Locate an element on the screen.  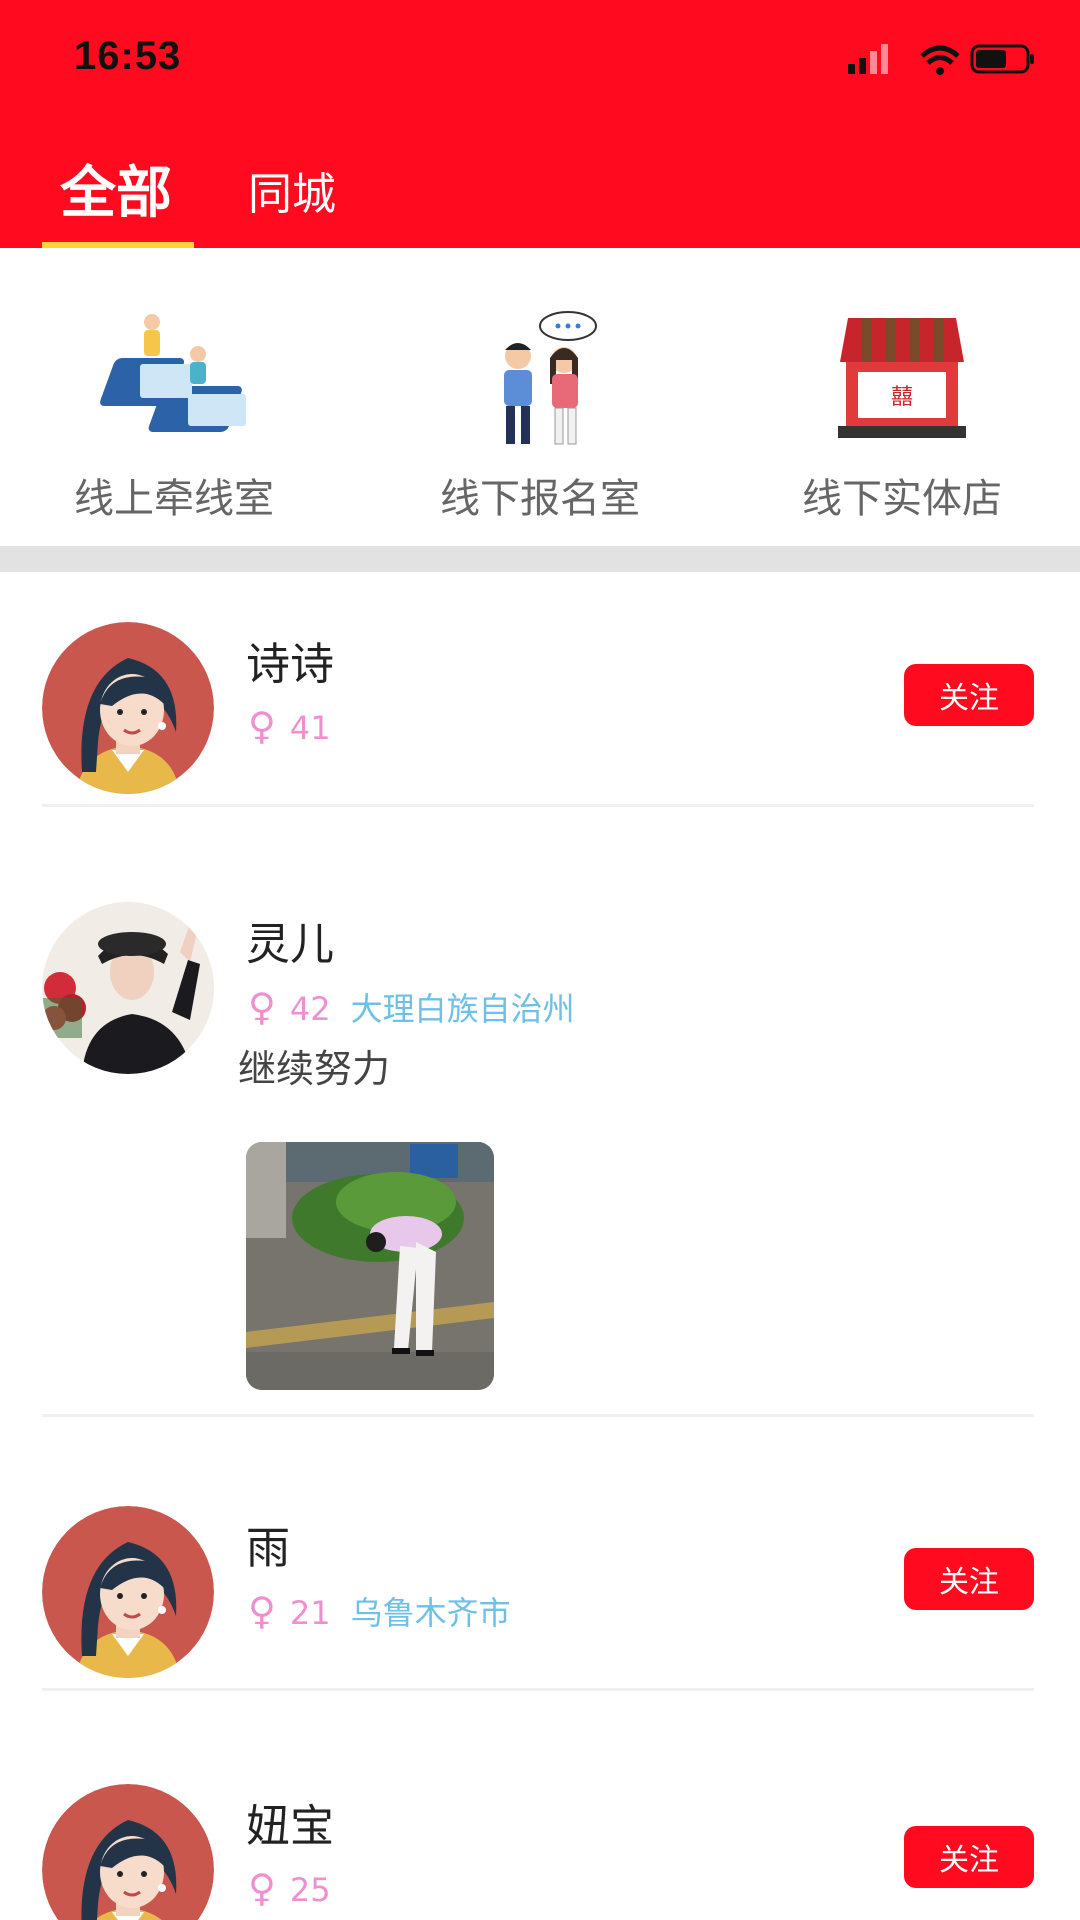
user-meta: ♀ 25 is located at coordinates (299, 1888).